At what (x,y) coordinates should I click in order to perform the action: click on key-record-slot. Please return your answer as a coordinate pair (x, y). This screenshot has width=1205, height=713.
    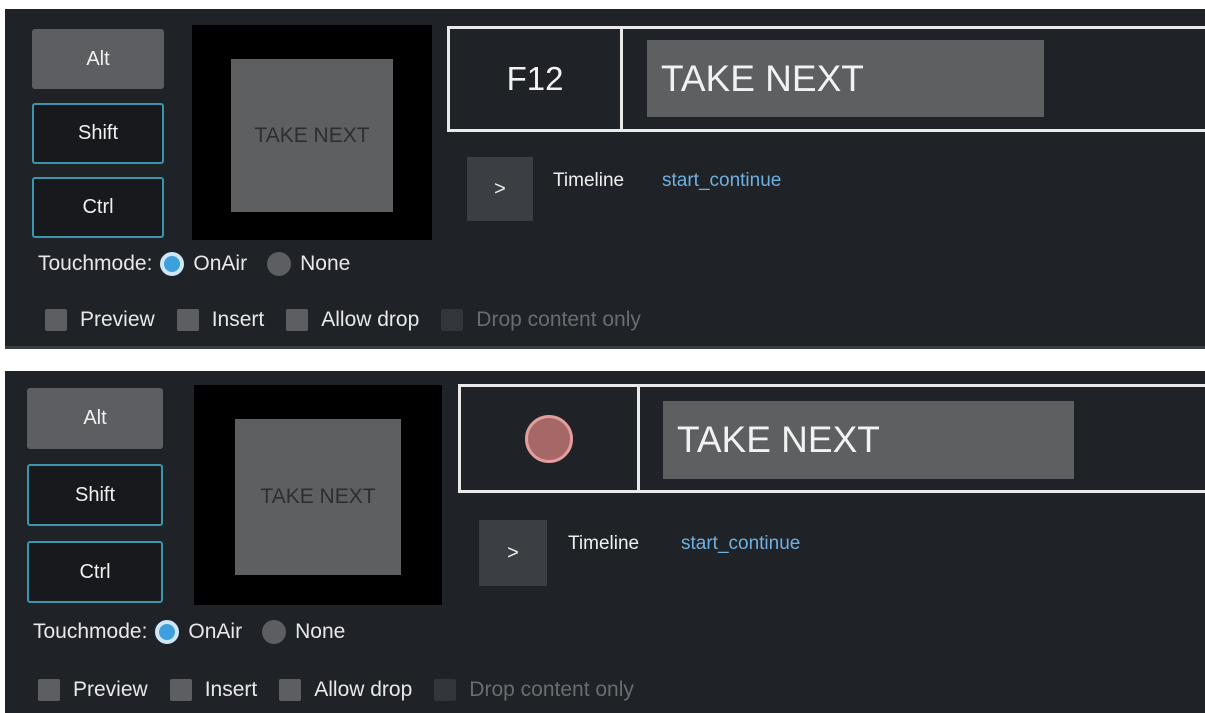
    Looking at the image, I should click on (550, 438).